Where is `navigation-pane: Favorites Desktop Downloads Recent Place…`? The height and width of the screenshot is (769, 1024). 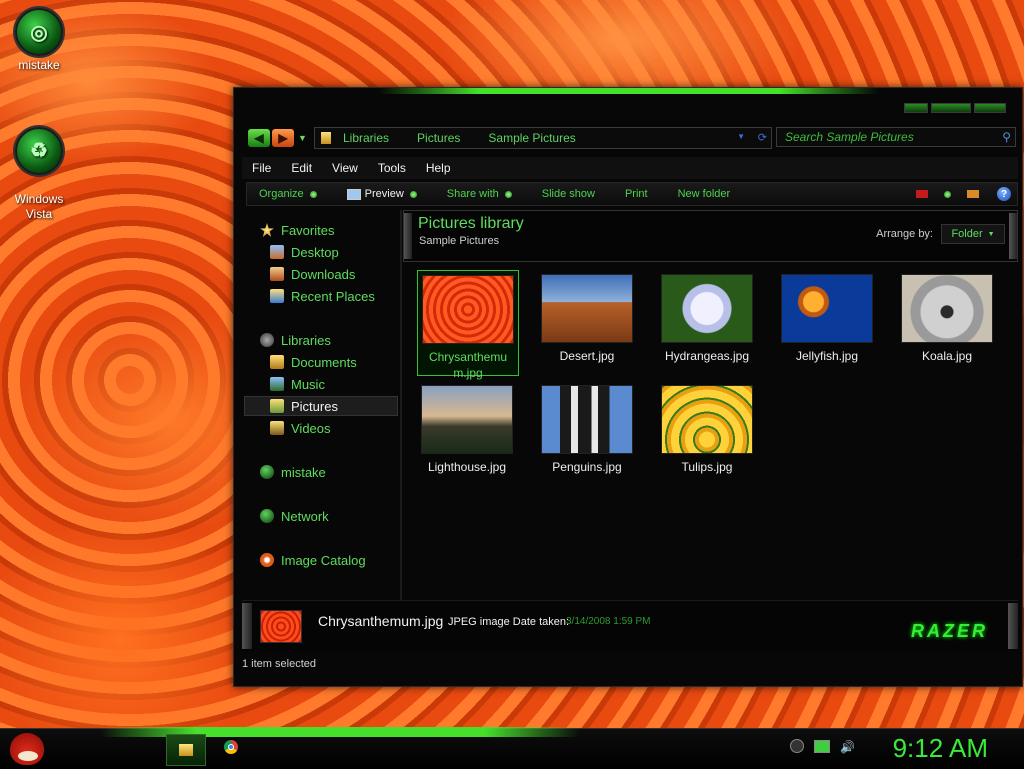 navigation-pane: Favorites Desktop Downloads Recent Place… is located at coordinates (321, 405).